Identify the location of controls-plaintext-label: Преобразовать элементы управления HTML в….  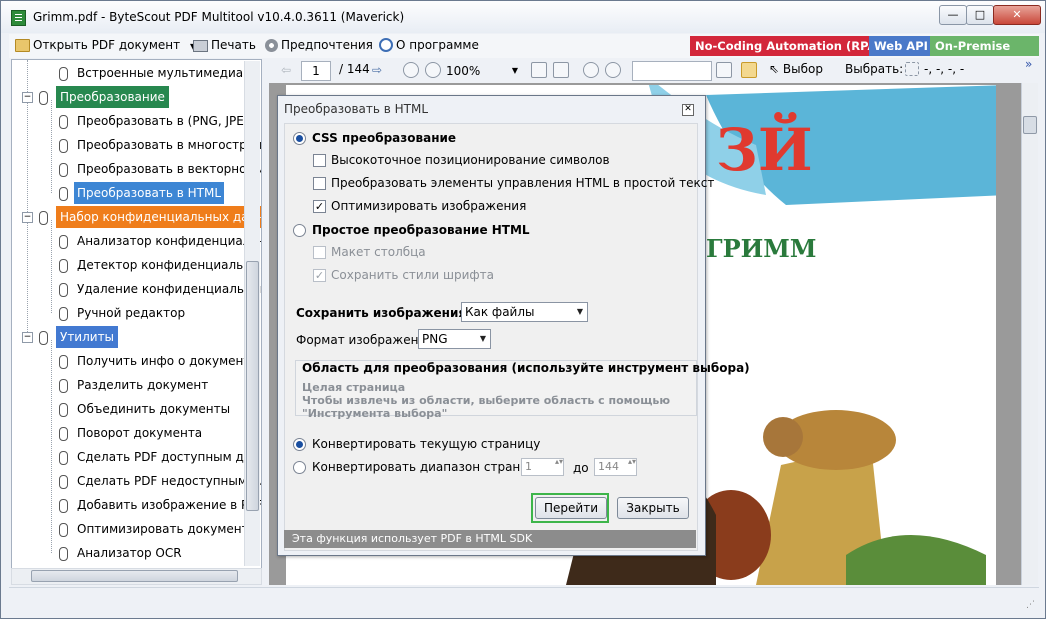
(523, 183).